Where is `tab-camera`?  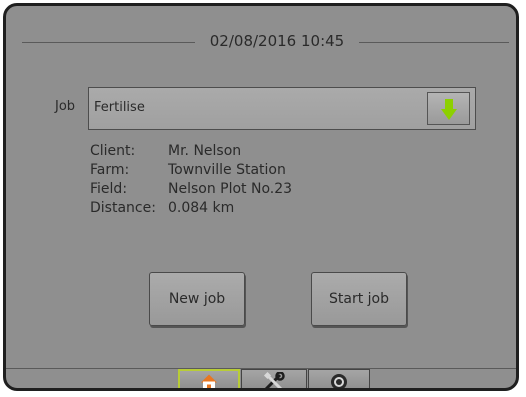 tab-camera is located at coordinates (339, 378).